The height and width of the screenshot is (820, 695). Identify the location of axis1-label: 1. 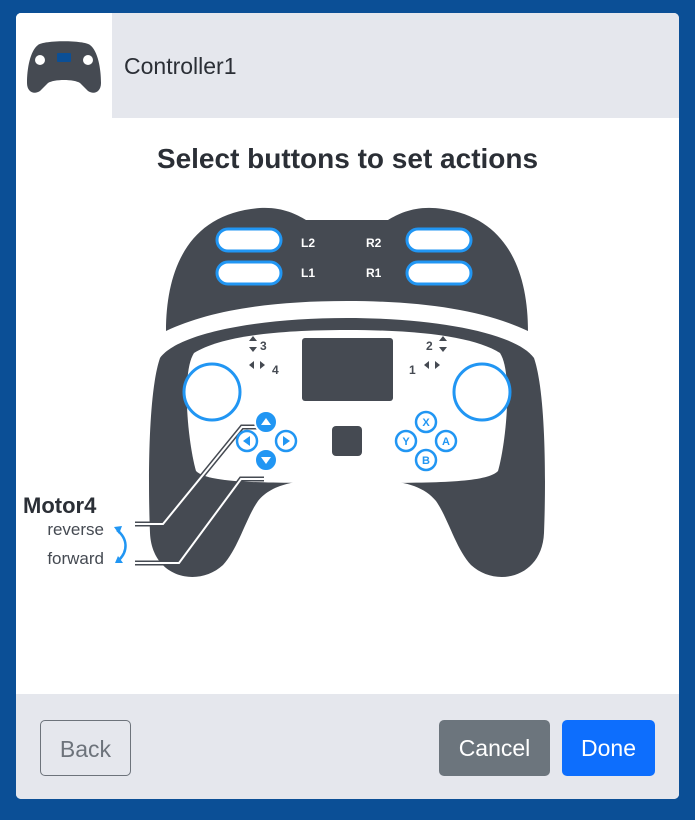
(412, 370).